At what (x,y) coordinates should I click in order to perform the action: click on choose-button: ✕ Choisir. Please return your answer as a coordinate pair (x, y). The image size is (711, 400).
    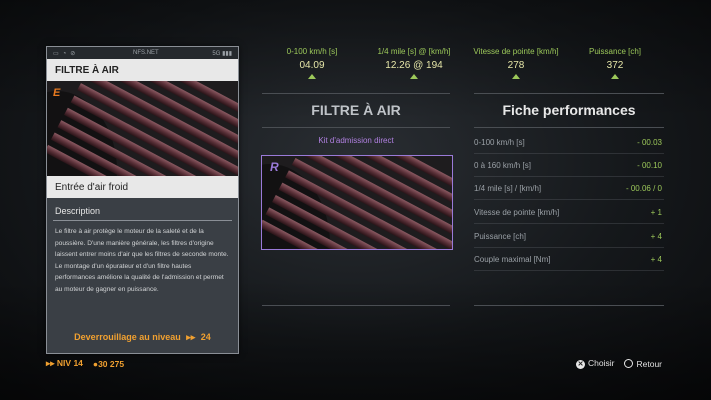
    Looking at the image, I should click on (595, 363).